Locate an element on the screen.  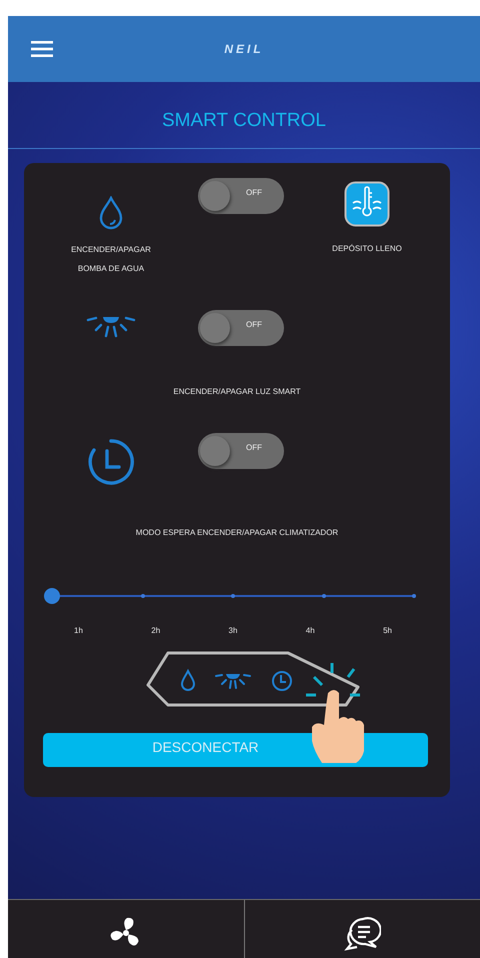
menu-icon is located at coordinates (42, 49).